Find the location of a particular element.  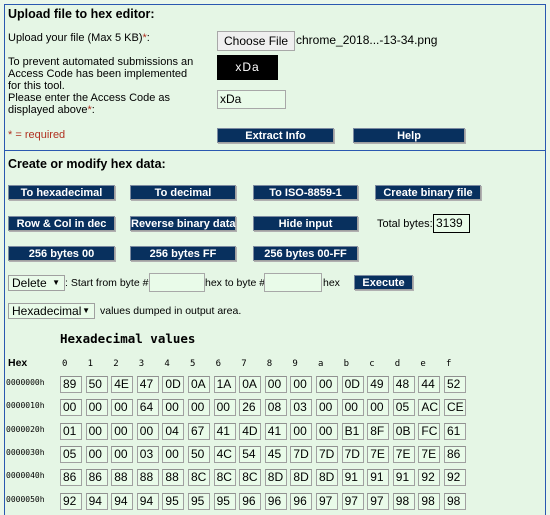

hex-byte-cell: 61 is located at coordinates (455, 431).